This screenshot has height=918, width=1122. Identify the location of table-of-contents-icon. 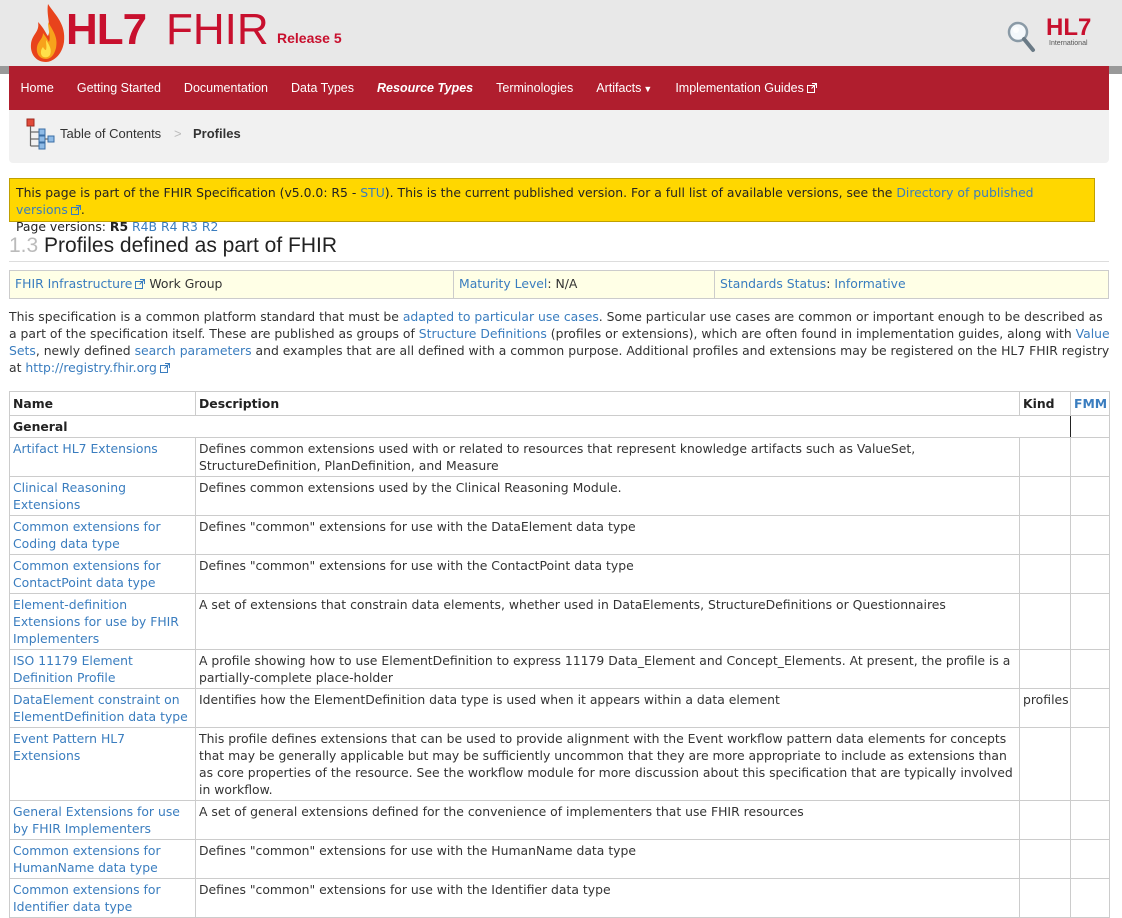
(40, 134).